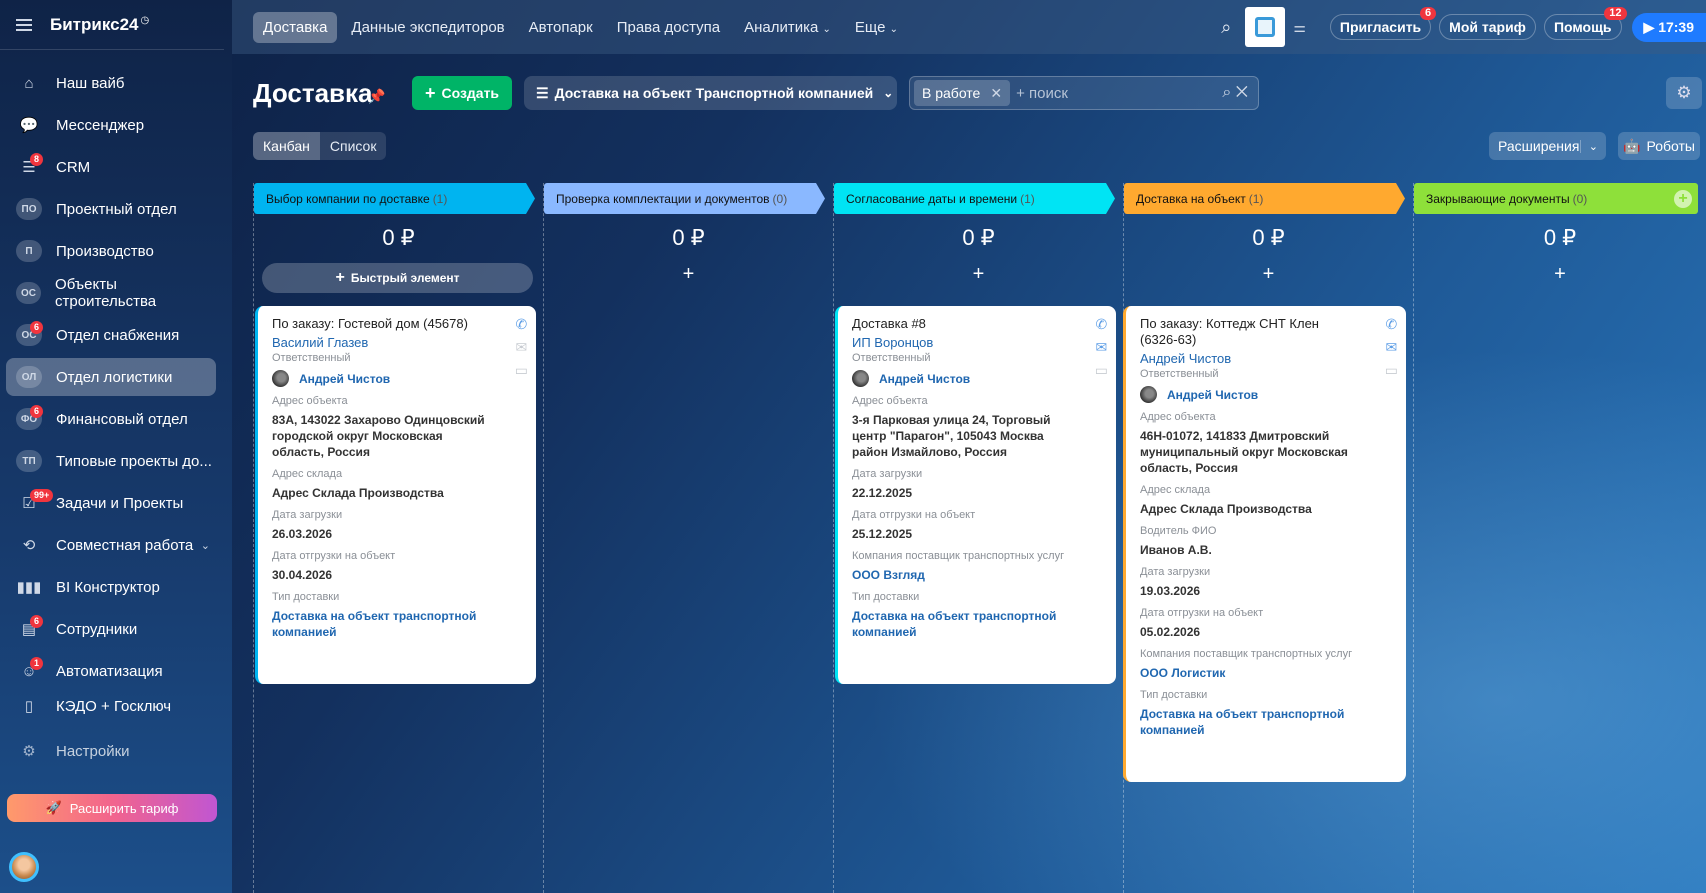 Image resolution: width=1706 pixels, height=893 pixels. What do you see at coordinates (668, 27) in the screenshot?
I see `tab-access: Права доступа` at bounding box center [668, 27].